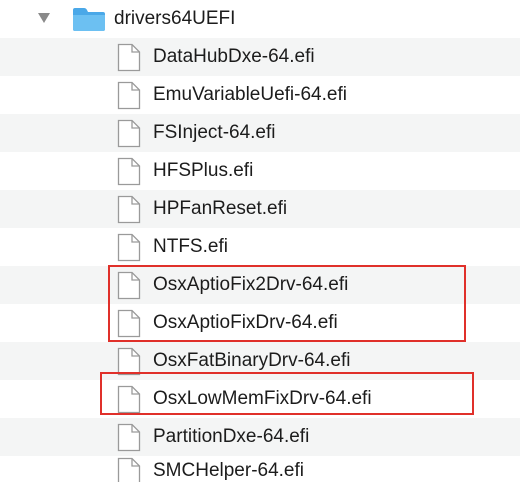  I want to click on file-name: EmuVariableUefi-64.efi, so click(250, 94).